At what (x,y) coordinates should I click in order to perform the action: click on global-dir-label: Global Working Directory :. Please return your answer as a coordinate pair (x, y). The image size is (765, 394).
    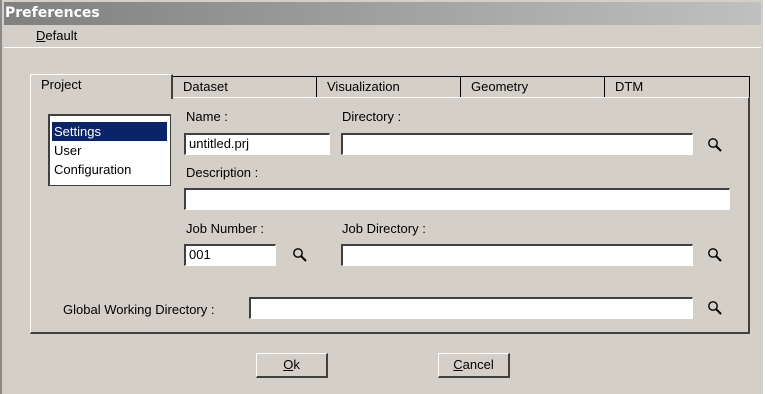
    Looking at the image, I should click on (139, 309).